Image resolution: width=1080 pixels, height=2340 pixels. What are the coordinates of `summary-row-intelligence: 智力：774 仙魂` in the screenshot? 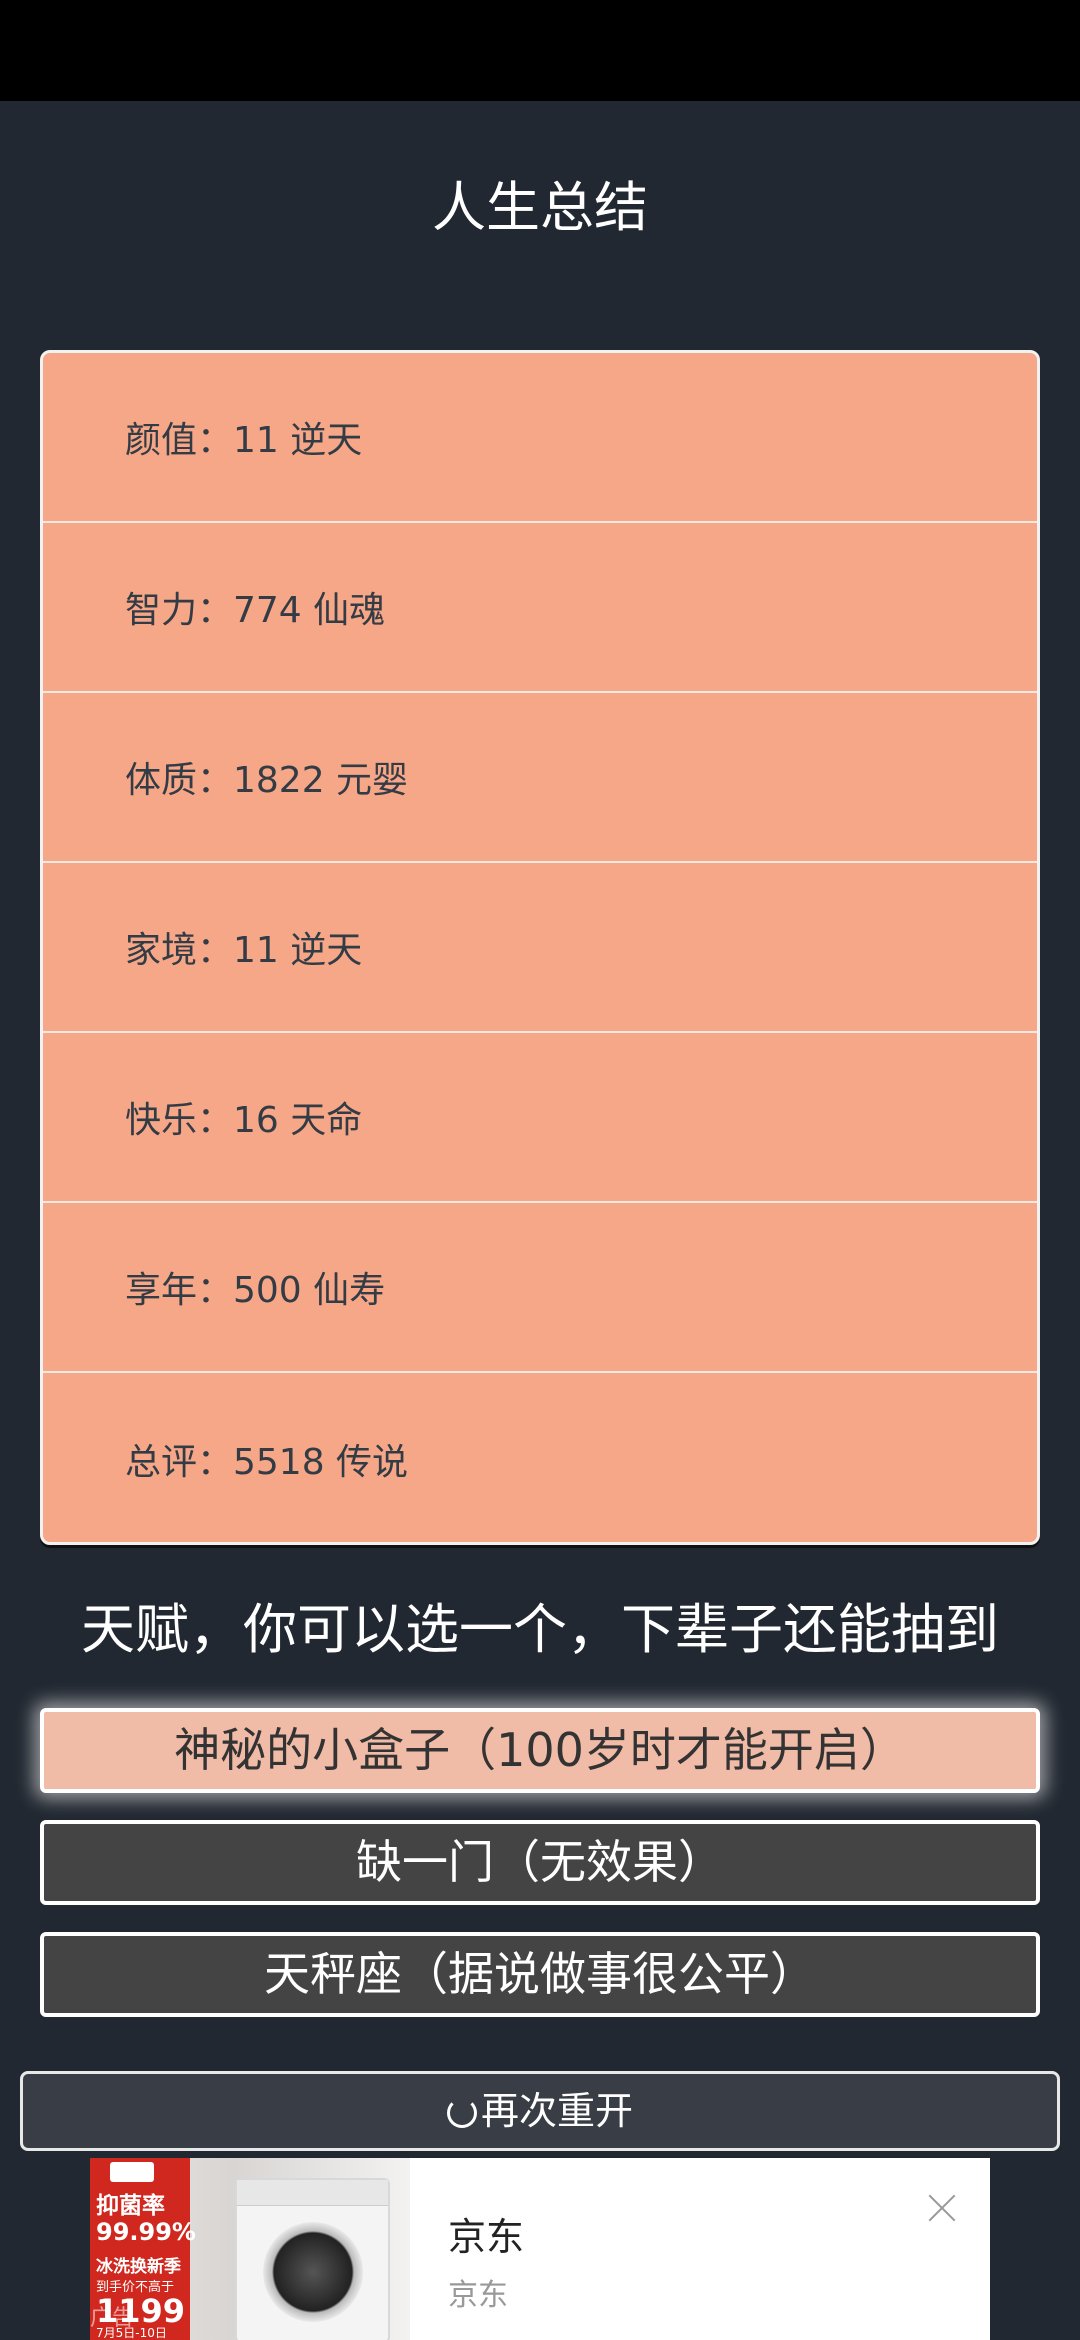 It's located at (540, 608).